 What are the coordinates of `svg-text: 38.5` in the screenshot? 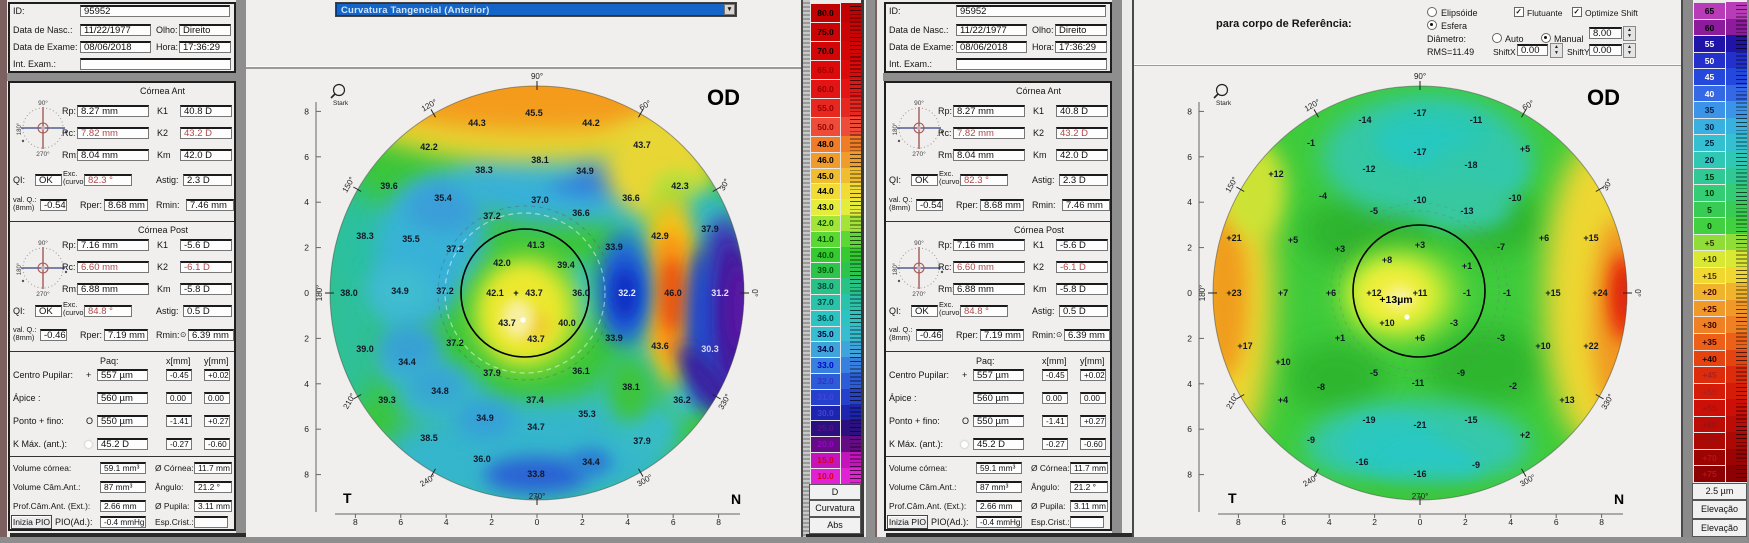 It's located at (429, 438).